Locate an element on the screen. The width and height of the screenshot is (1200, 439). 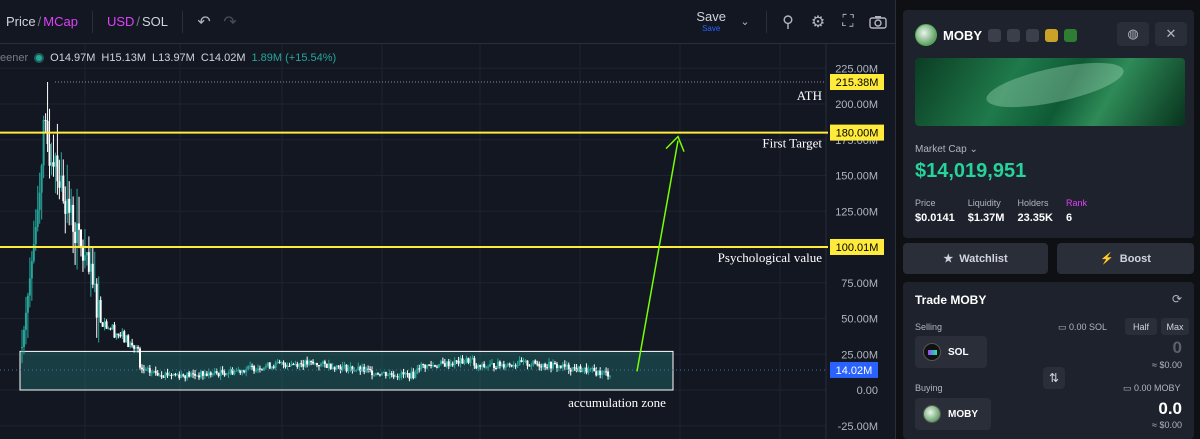
search-icon is located at coordinates (1013, 35).